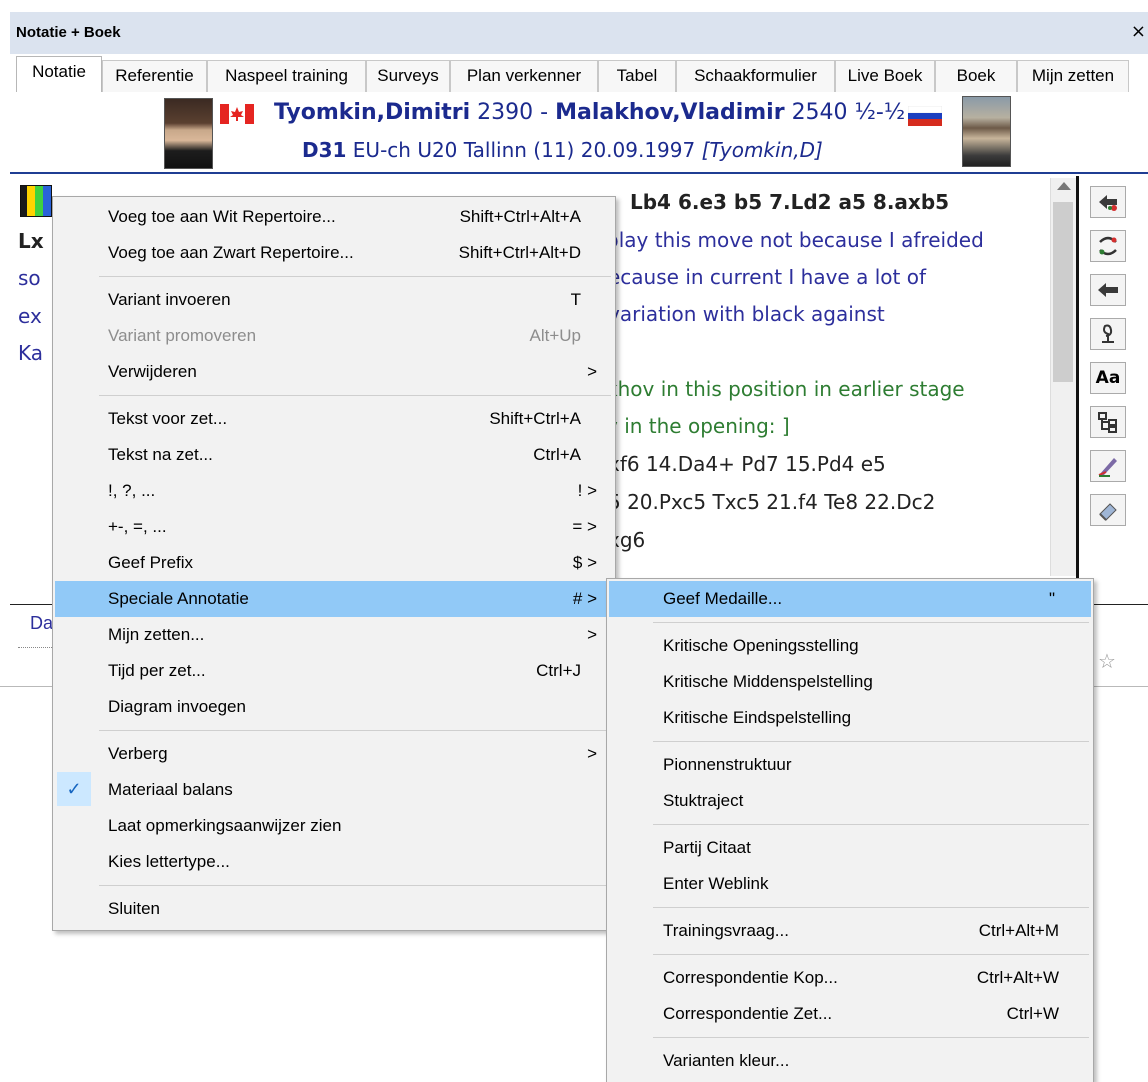 The height and width of the screenshot is (1082, 1148). I want to click on menu-item-verwijderen: Verwijderen >, so click(334, 372).